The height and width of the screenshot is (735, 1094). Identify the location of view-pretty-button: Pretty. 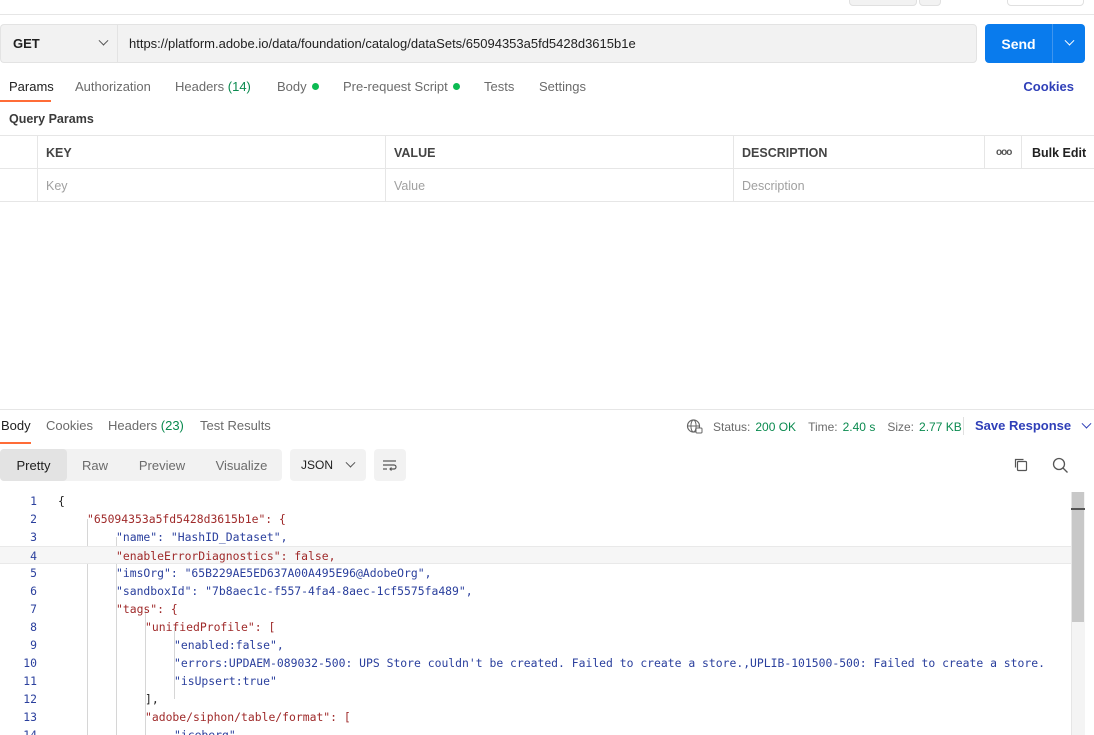
(33, 465).